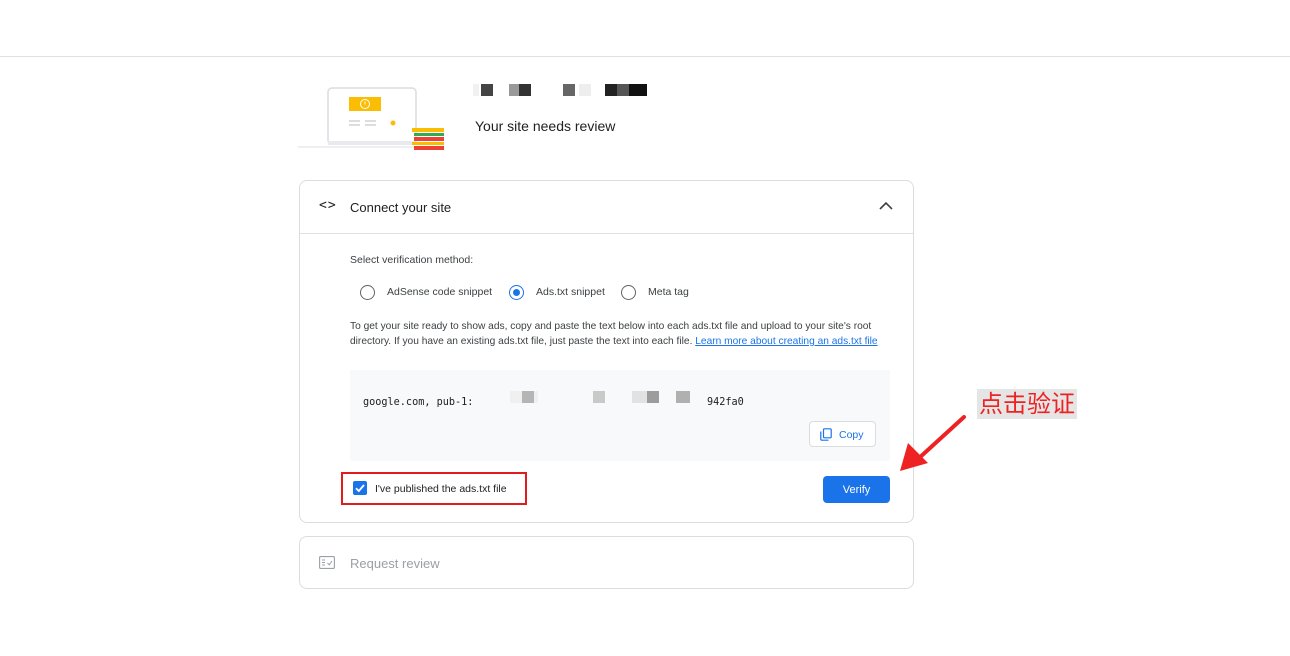  I want to click on site-status: Your site needs review, so click(545, 126).